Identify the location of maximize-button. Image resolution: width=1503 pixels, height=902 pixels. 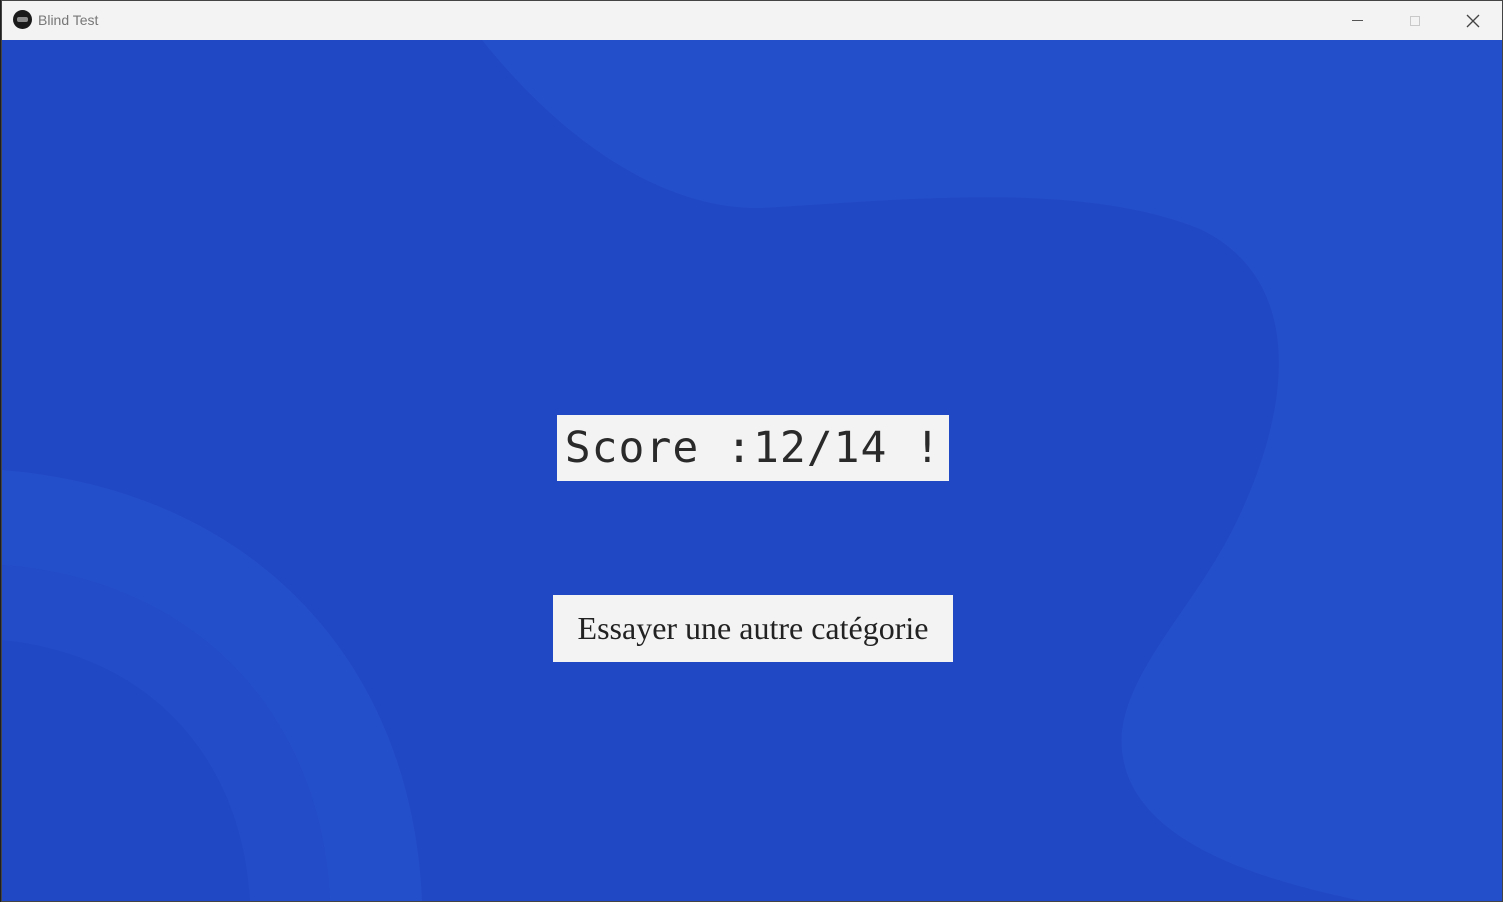
(1415, 20).